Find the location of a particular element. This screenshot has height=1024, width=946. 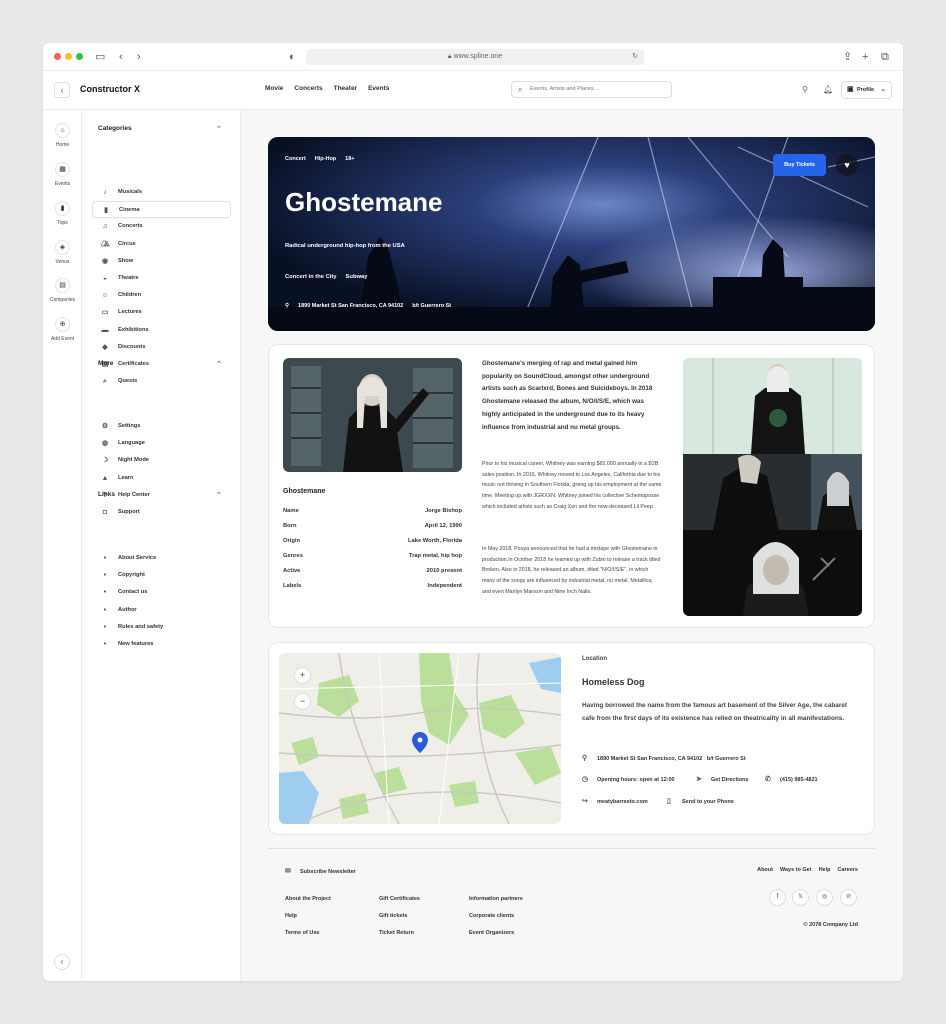

sidebar-item-musicals: ♪ Musicals is located at coordinates (161, 192).